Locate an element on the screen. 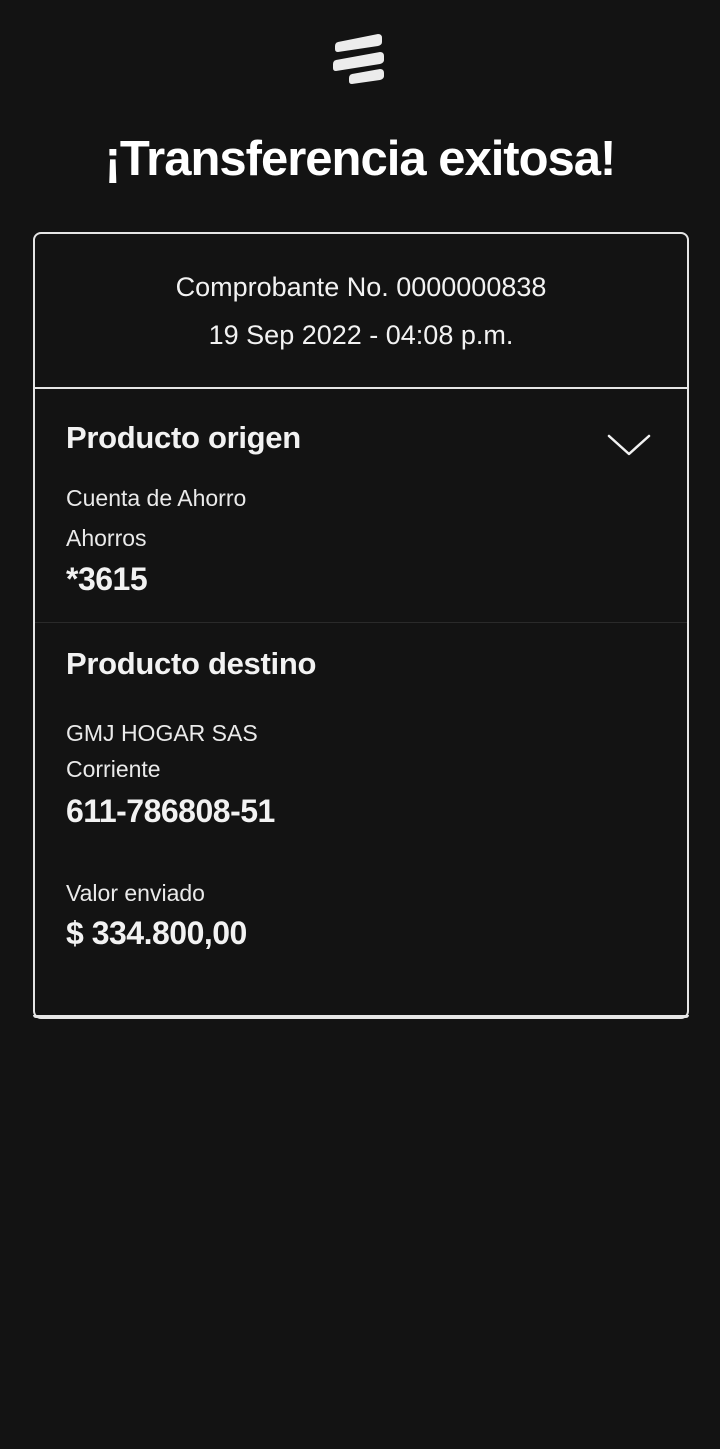 Image resolution: width=720 pixels, height=1449 pixels. chevron-down-icon is located at coordinates (629, 445).